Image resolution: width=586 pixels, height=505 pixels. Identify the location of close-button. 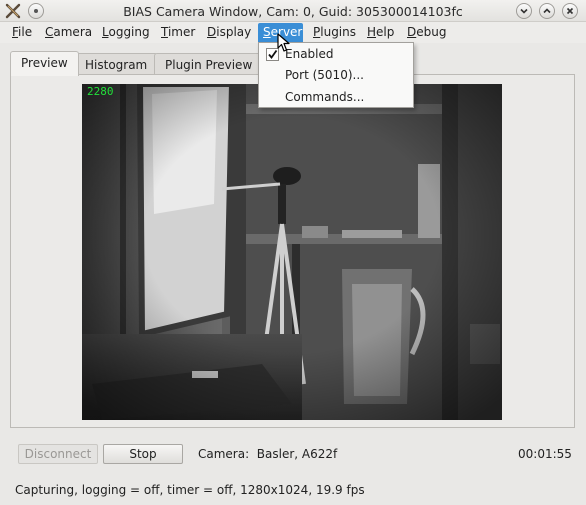
(570, 11).